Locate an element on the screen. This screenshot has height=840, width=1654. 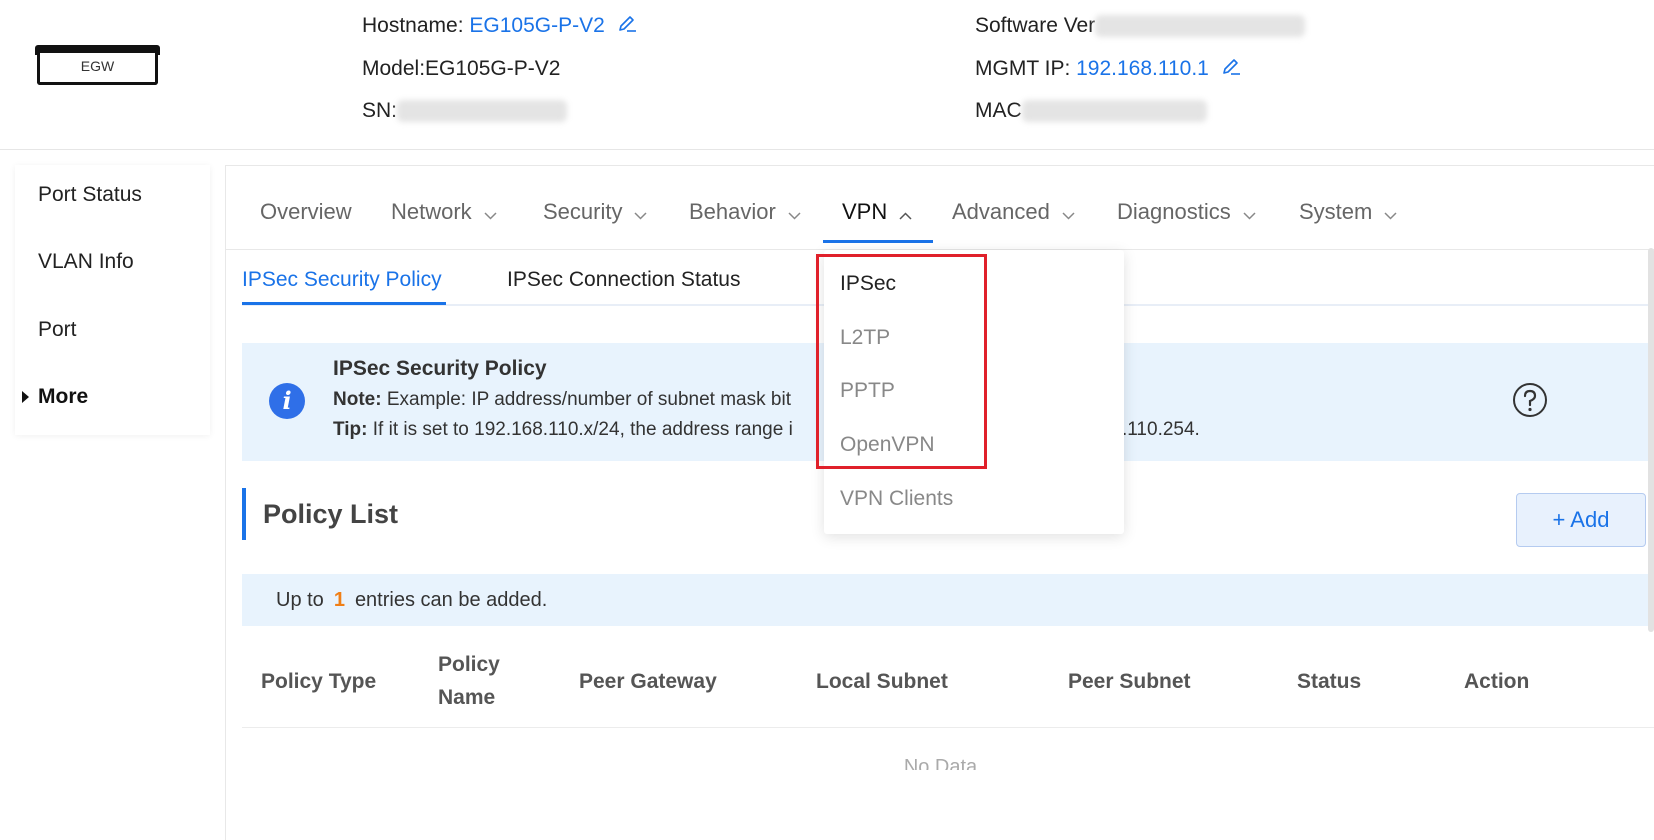
tab-vpn: VPN is located at coordinates (877, 212).